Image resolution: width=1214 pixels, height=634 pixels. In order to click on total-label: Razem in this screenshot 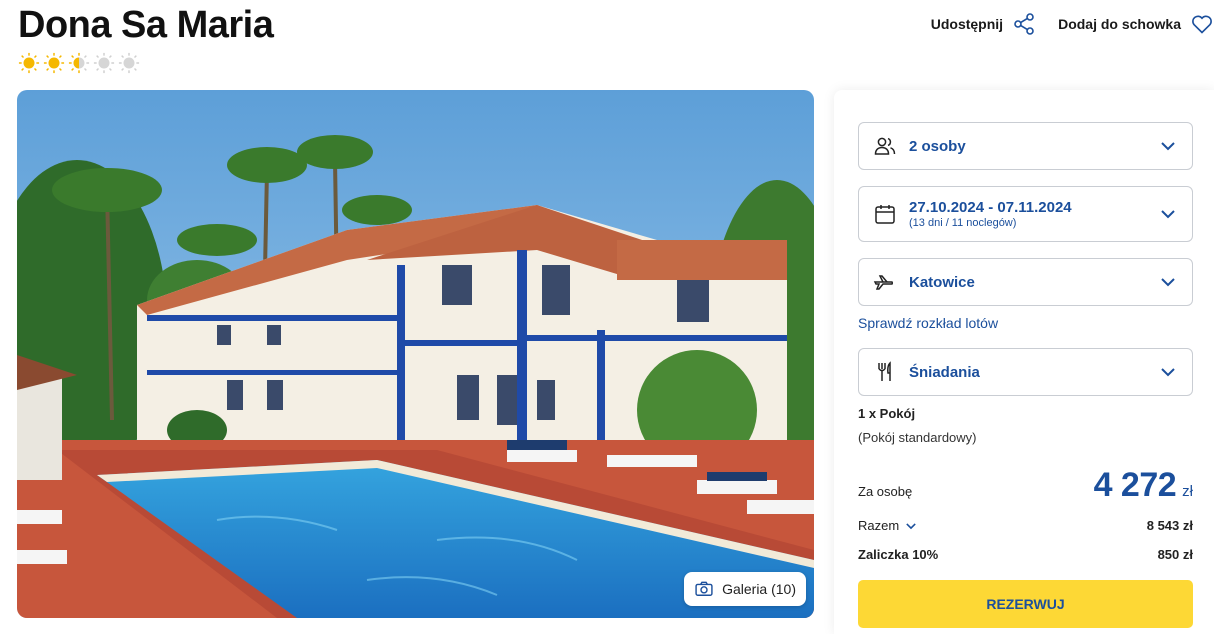, I will do `click(879, 525)`.